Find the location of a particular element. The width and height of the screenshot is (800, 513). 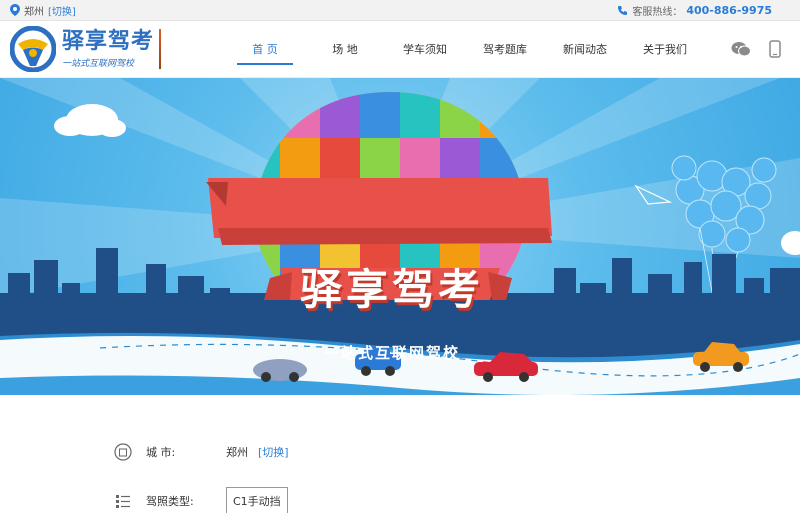

nav-news: 新闻动态 is located at coordinates (585, 49).